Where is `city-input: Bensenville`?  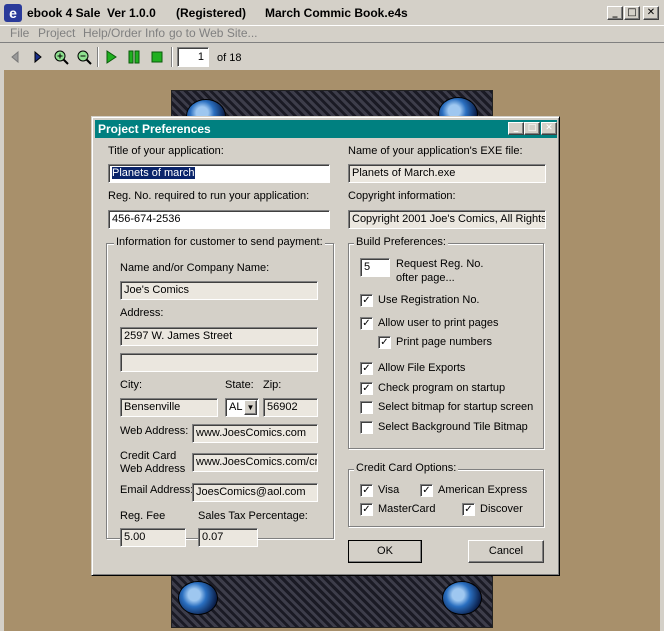 city-input: Bensenville is located at coordinates (169, 407).